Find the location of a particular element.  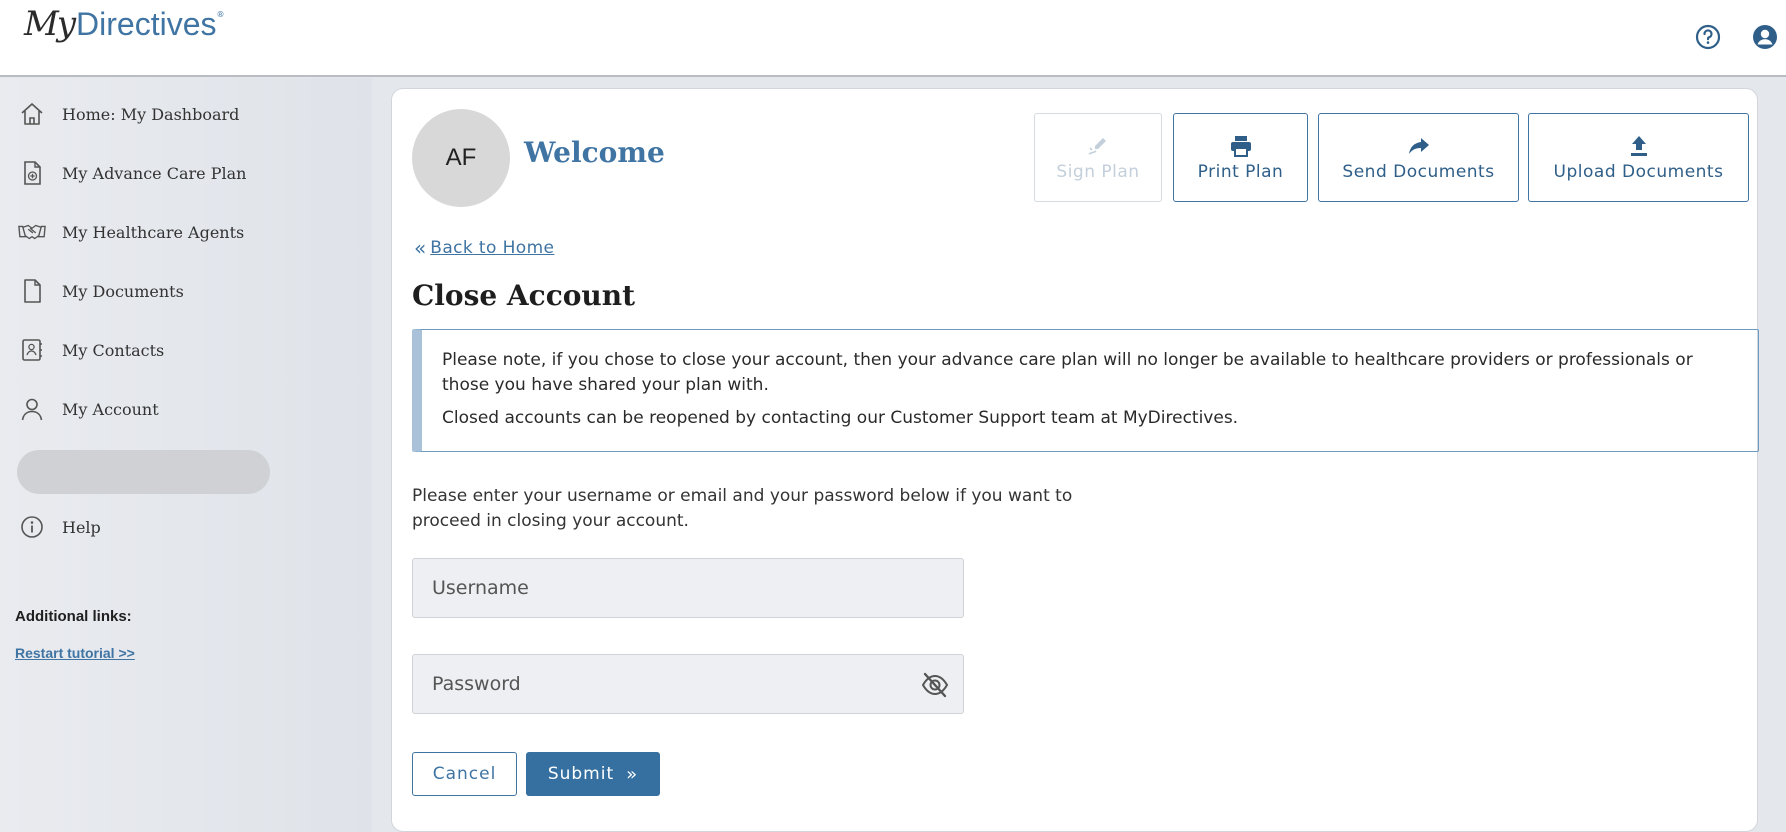

logo-registered-mark: ® is located at coordinates (220, 14).